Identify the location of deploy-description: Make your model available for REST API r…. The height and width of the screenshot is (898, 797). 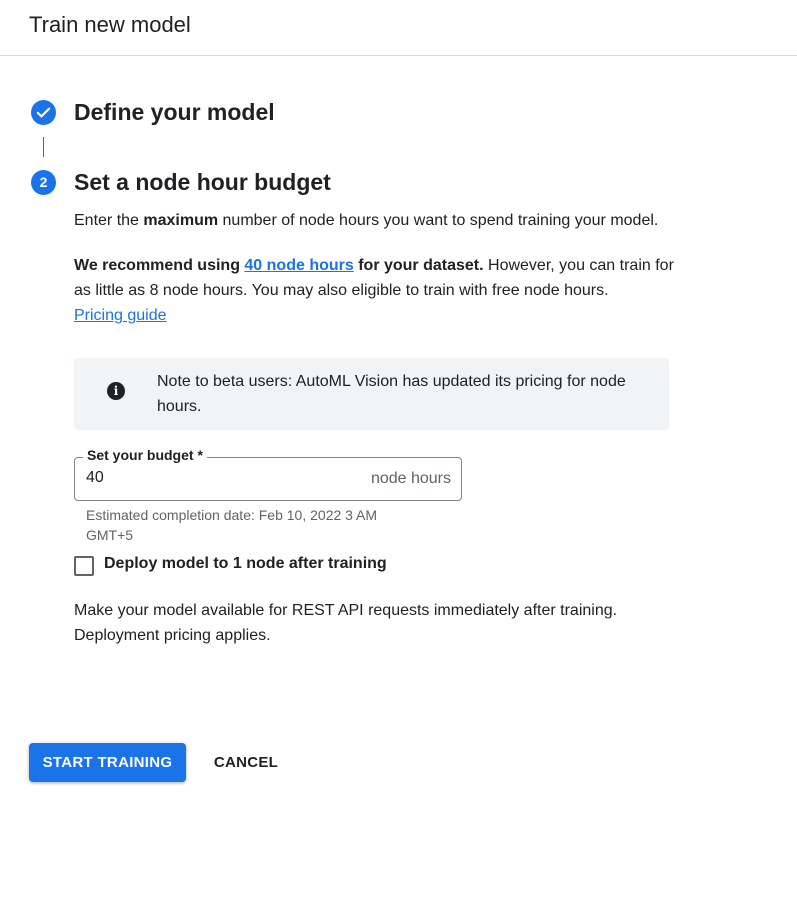
(346, 623).